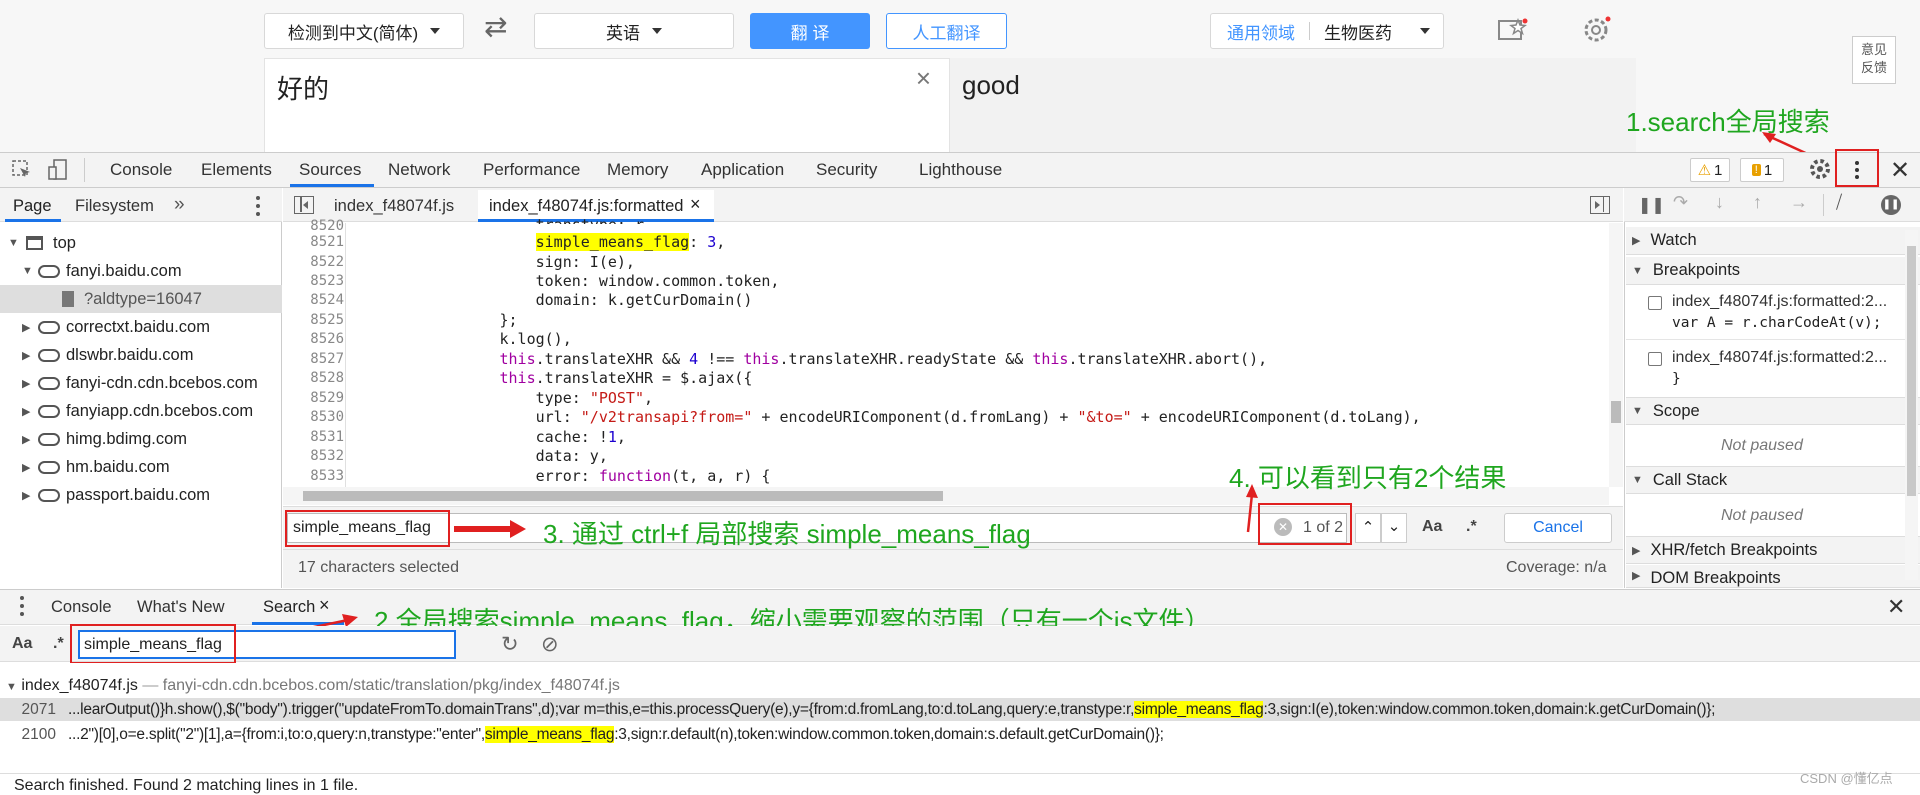 The height and width of the screenshot is (795, 1920). Describe the element at coordinates (1710, 170) in the screenshot. I see `warnings-badge: ⚠ 1` at that location.